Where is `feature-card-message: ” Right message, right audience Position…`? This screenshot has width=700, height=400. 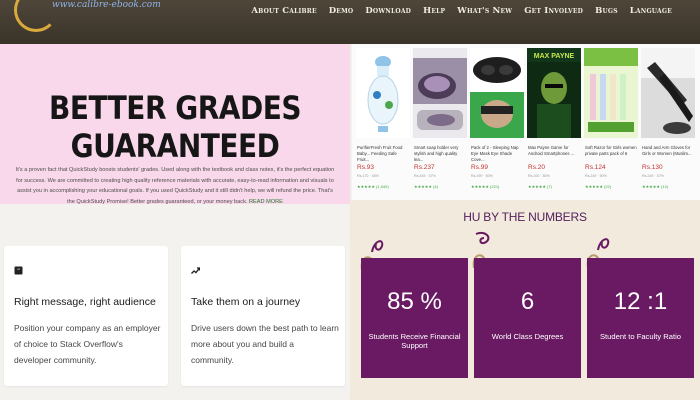
feature-card-message: ” Right message, right audience Position… is located at coordinates (86, 316).